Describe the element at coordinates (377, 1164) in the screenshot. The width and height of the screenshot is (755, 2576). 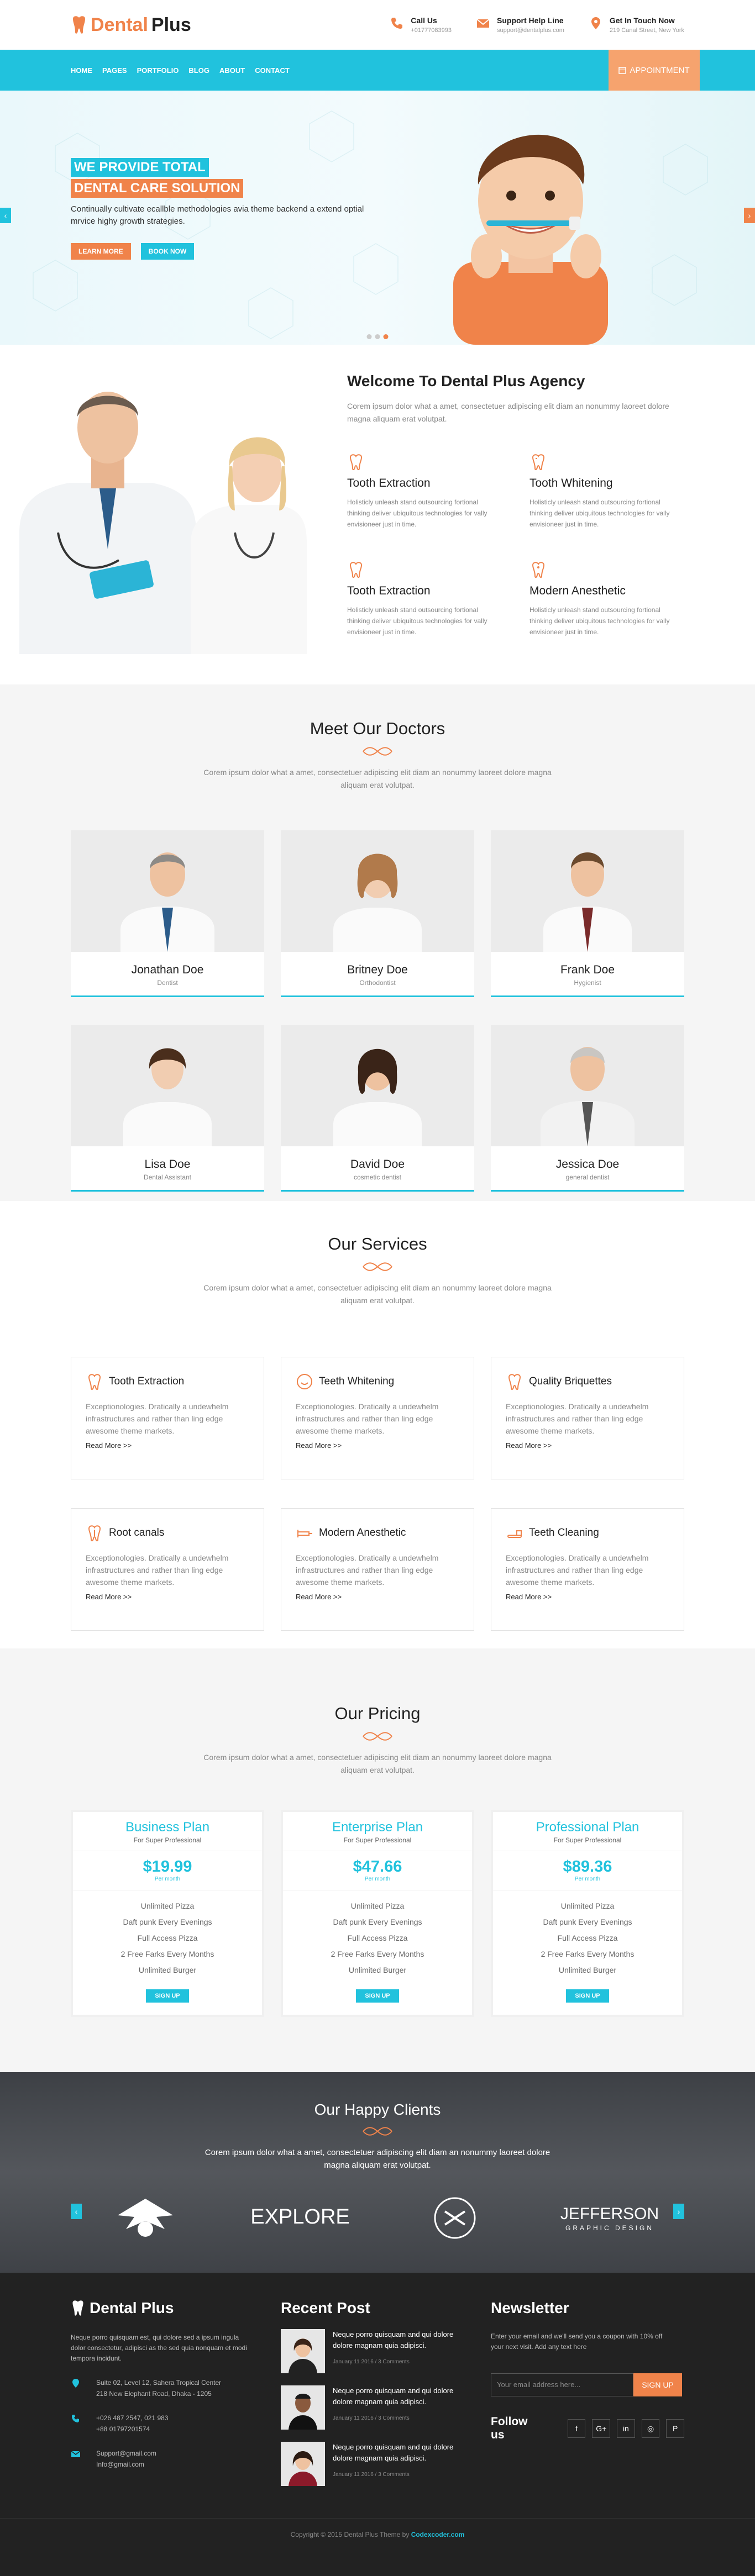
I see `doctor-name: David Doe` at that location.